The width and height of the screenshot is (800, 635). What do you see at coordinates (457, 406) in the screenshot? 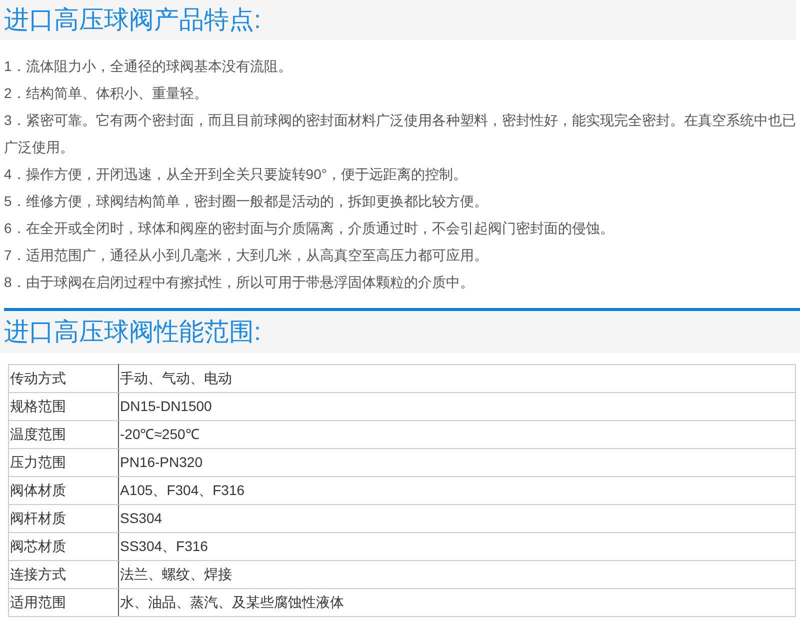
I see `table-cell: DN15-DN1500` at bounding box center [457, 406].